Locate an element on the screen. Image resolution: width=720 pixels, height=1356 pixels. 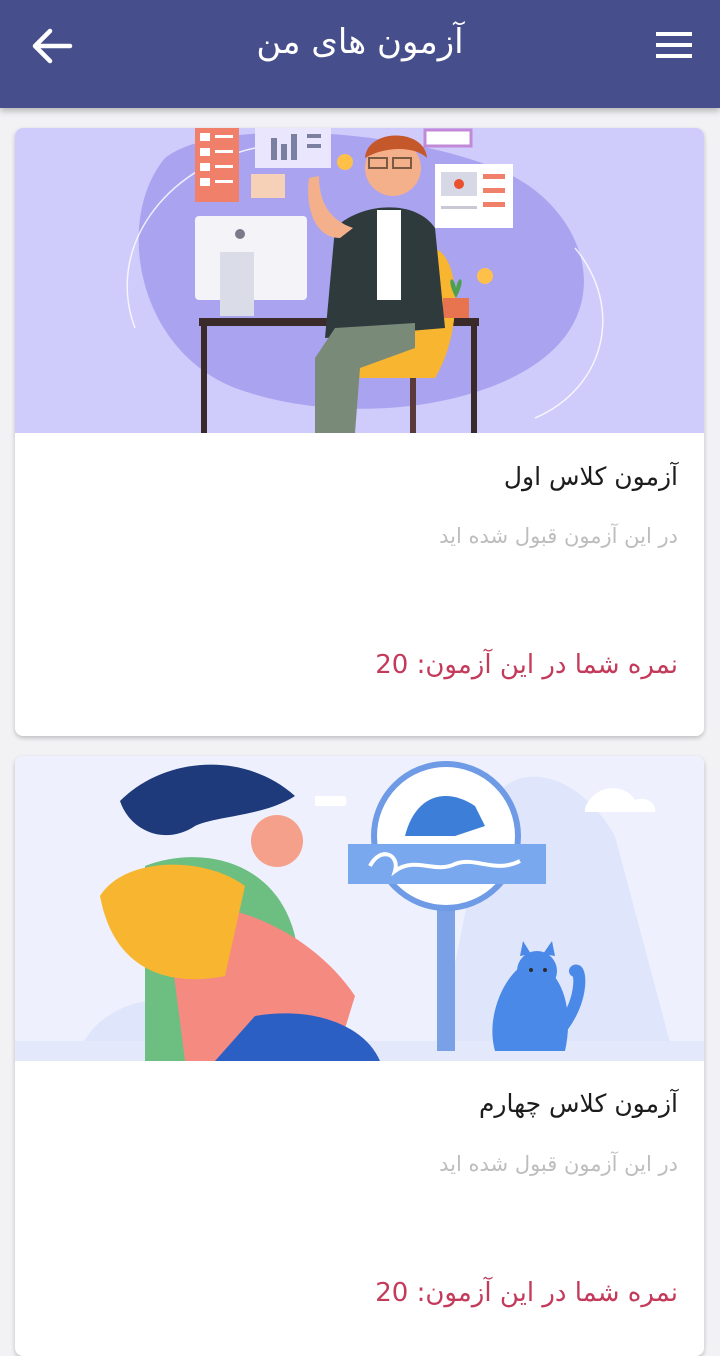
exam-title: آزمون کلاس اول is located at coordinates (590, 476).